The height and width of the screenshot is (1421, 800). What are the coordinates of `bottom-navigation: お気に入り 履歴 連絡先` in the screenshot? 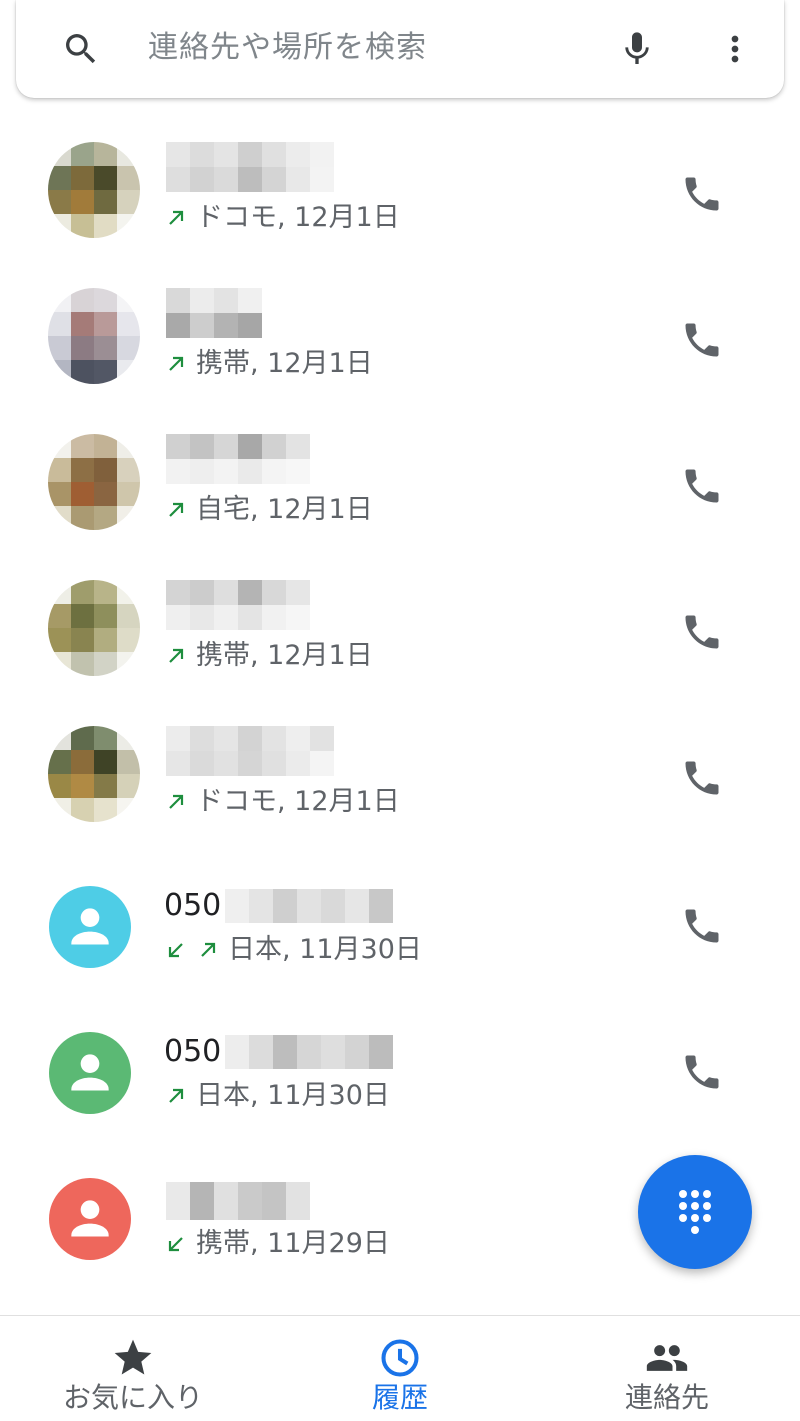 It's located at (400, 1368).